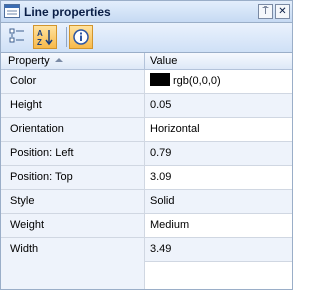 The width and height of the screenshot is (320, 290). I want to click on property-value: 3.49, so click(218, 249).